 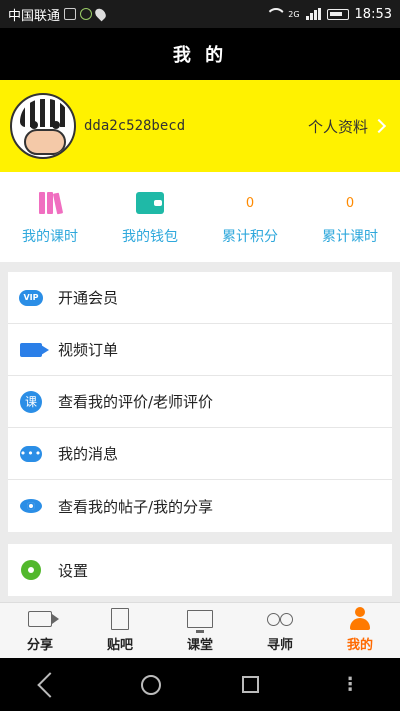 What do you see at coordinates (119, 645) in the screenshot?
I see `tab-label: 贴吧` at bounding box center [119, 645].